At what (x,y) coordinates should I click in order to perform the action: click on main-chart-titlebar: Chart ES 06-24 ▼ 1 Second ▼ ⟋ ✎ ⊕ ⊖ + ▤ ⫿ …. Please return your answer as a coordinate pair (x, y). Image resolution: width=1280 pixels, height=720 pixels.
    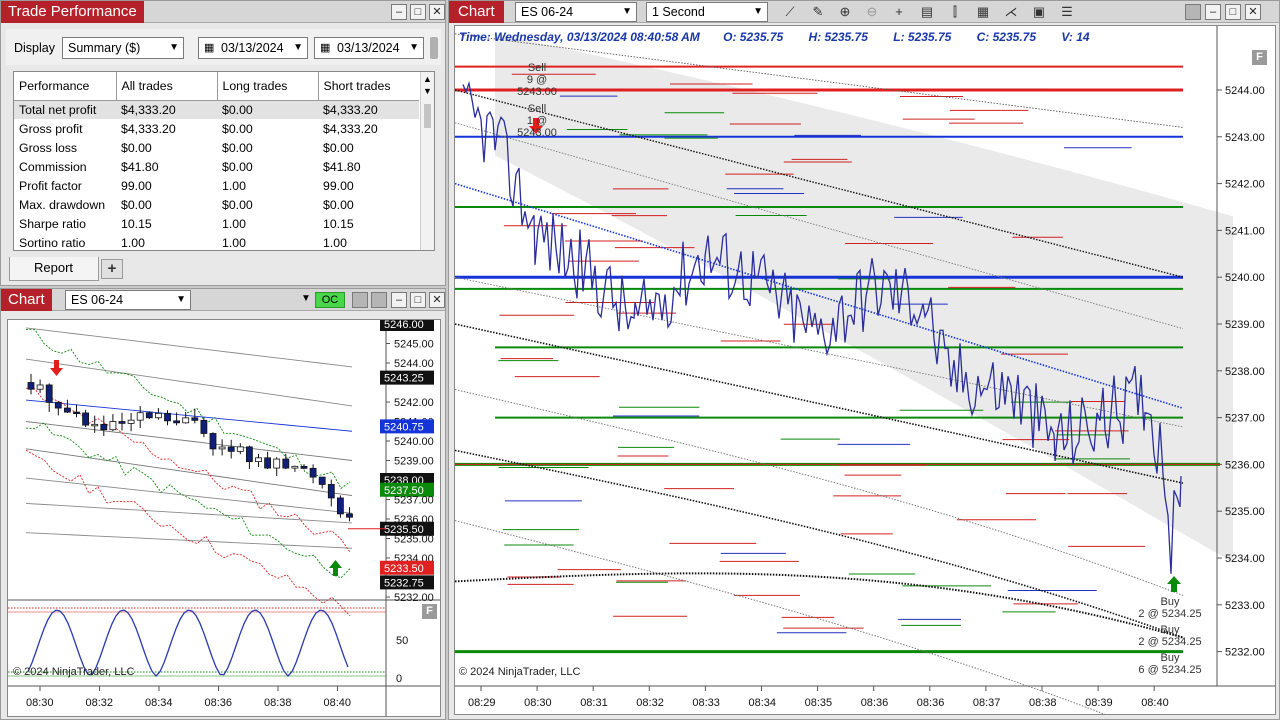
    Looking at the image, I should click on (864, 12).